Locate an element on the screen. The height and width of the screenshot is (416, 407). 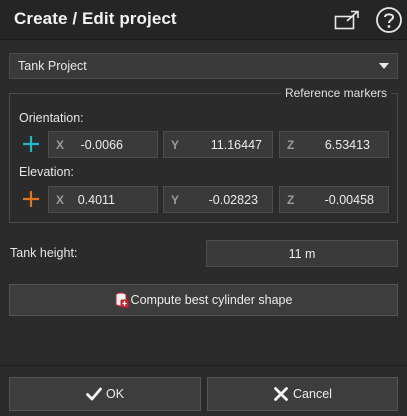
tank-height-field: 11 m is located at coordinates (302, 253).